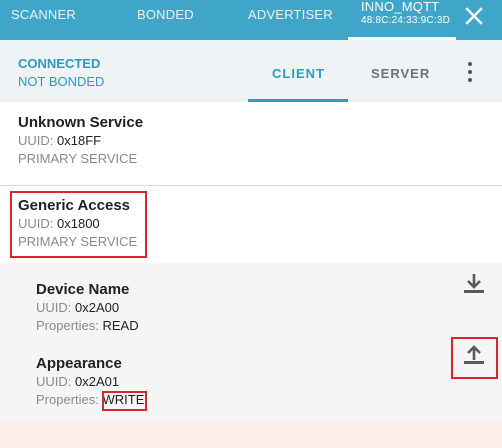  Describe the element at coordinates (298, 100) in the screenshot. I see `client-tab-indicator` at that location.